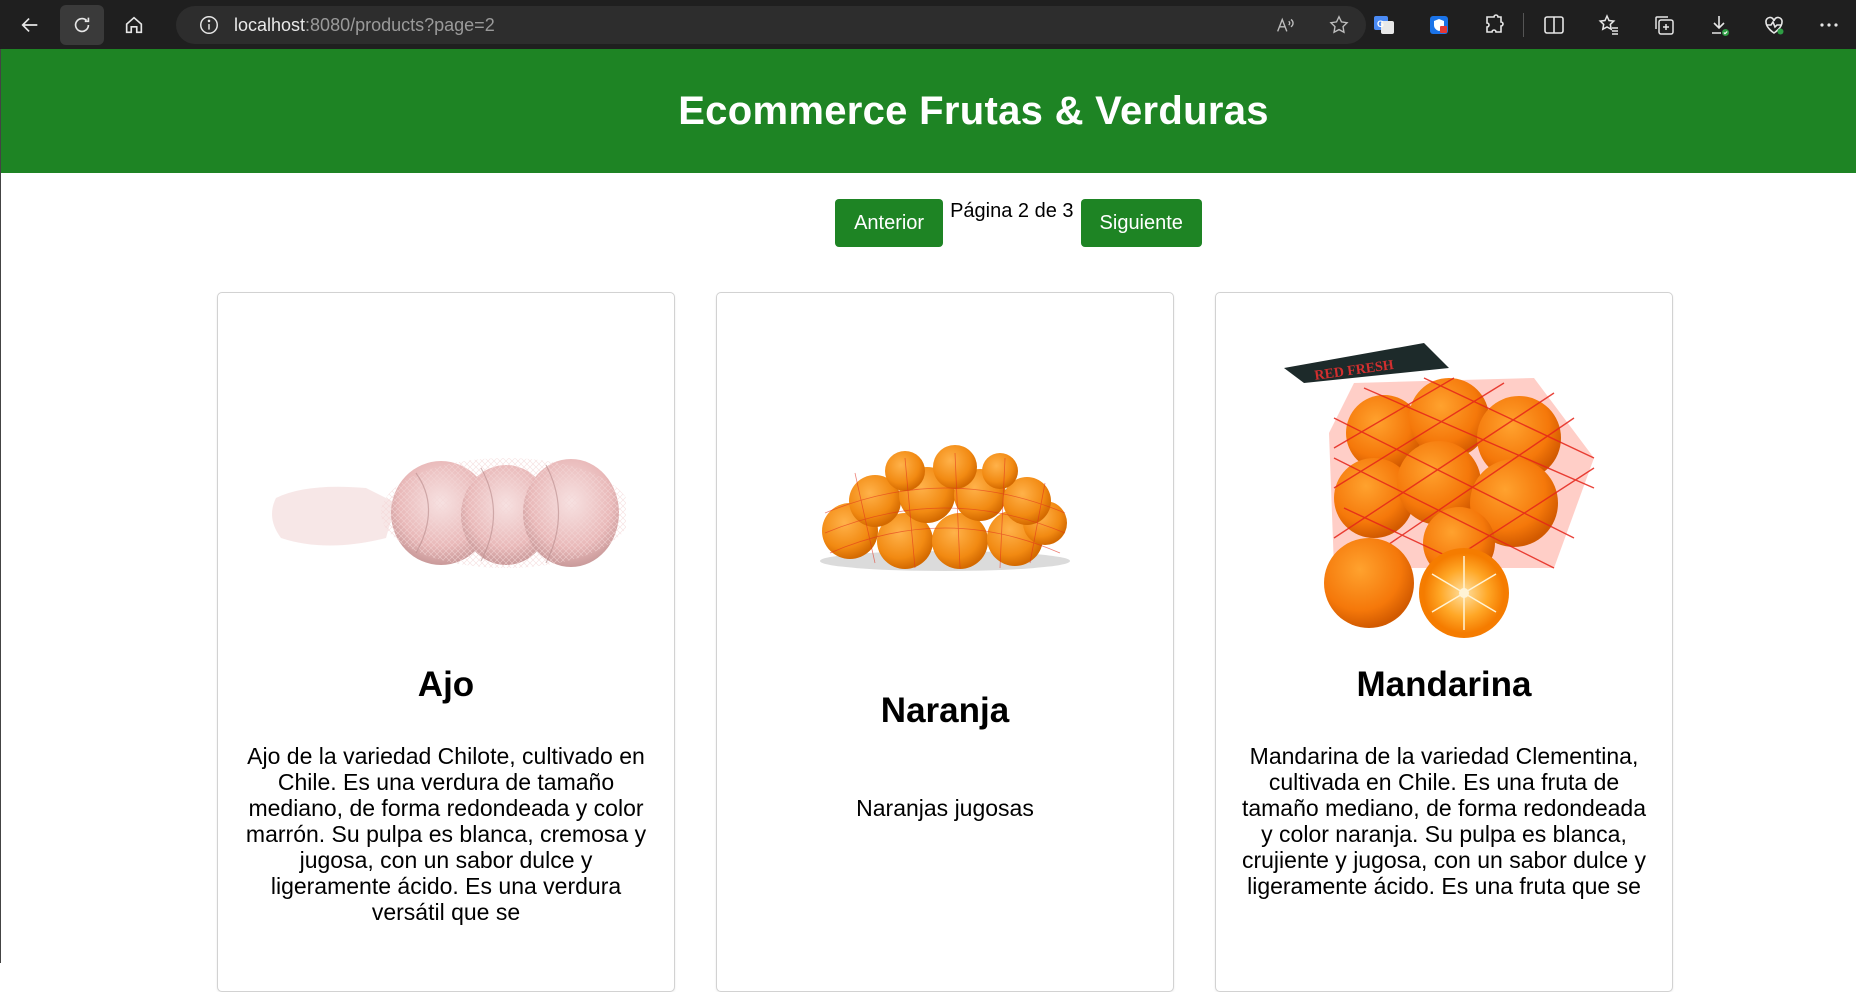 The height and width of the screenshot is (992, 1856). I want to click on more-dots-icon, so click(1828, 24).